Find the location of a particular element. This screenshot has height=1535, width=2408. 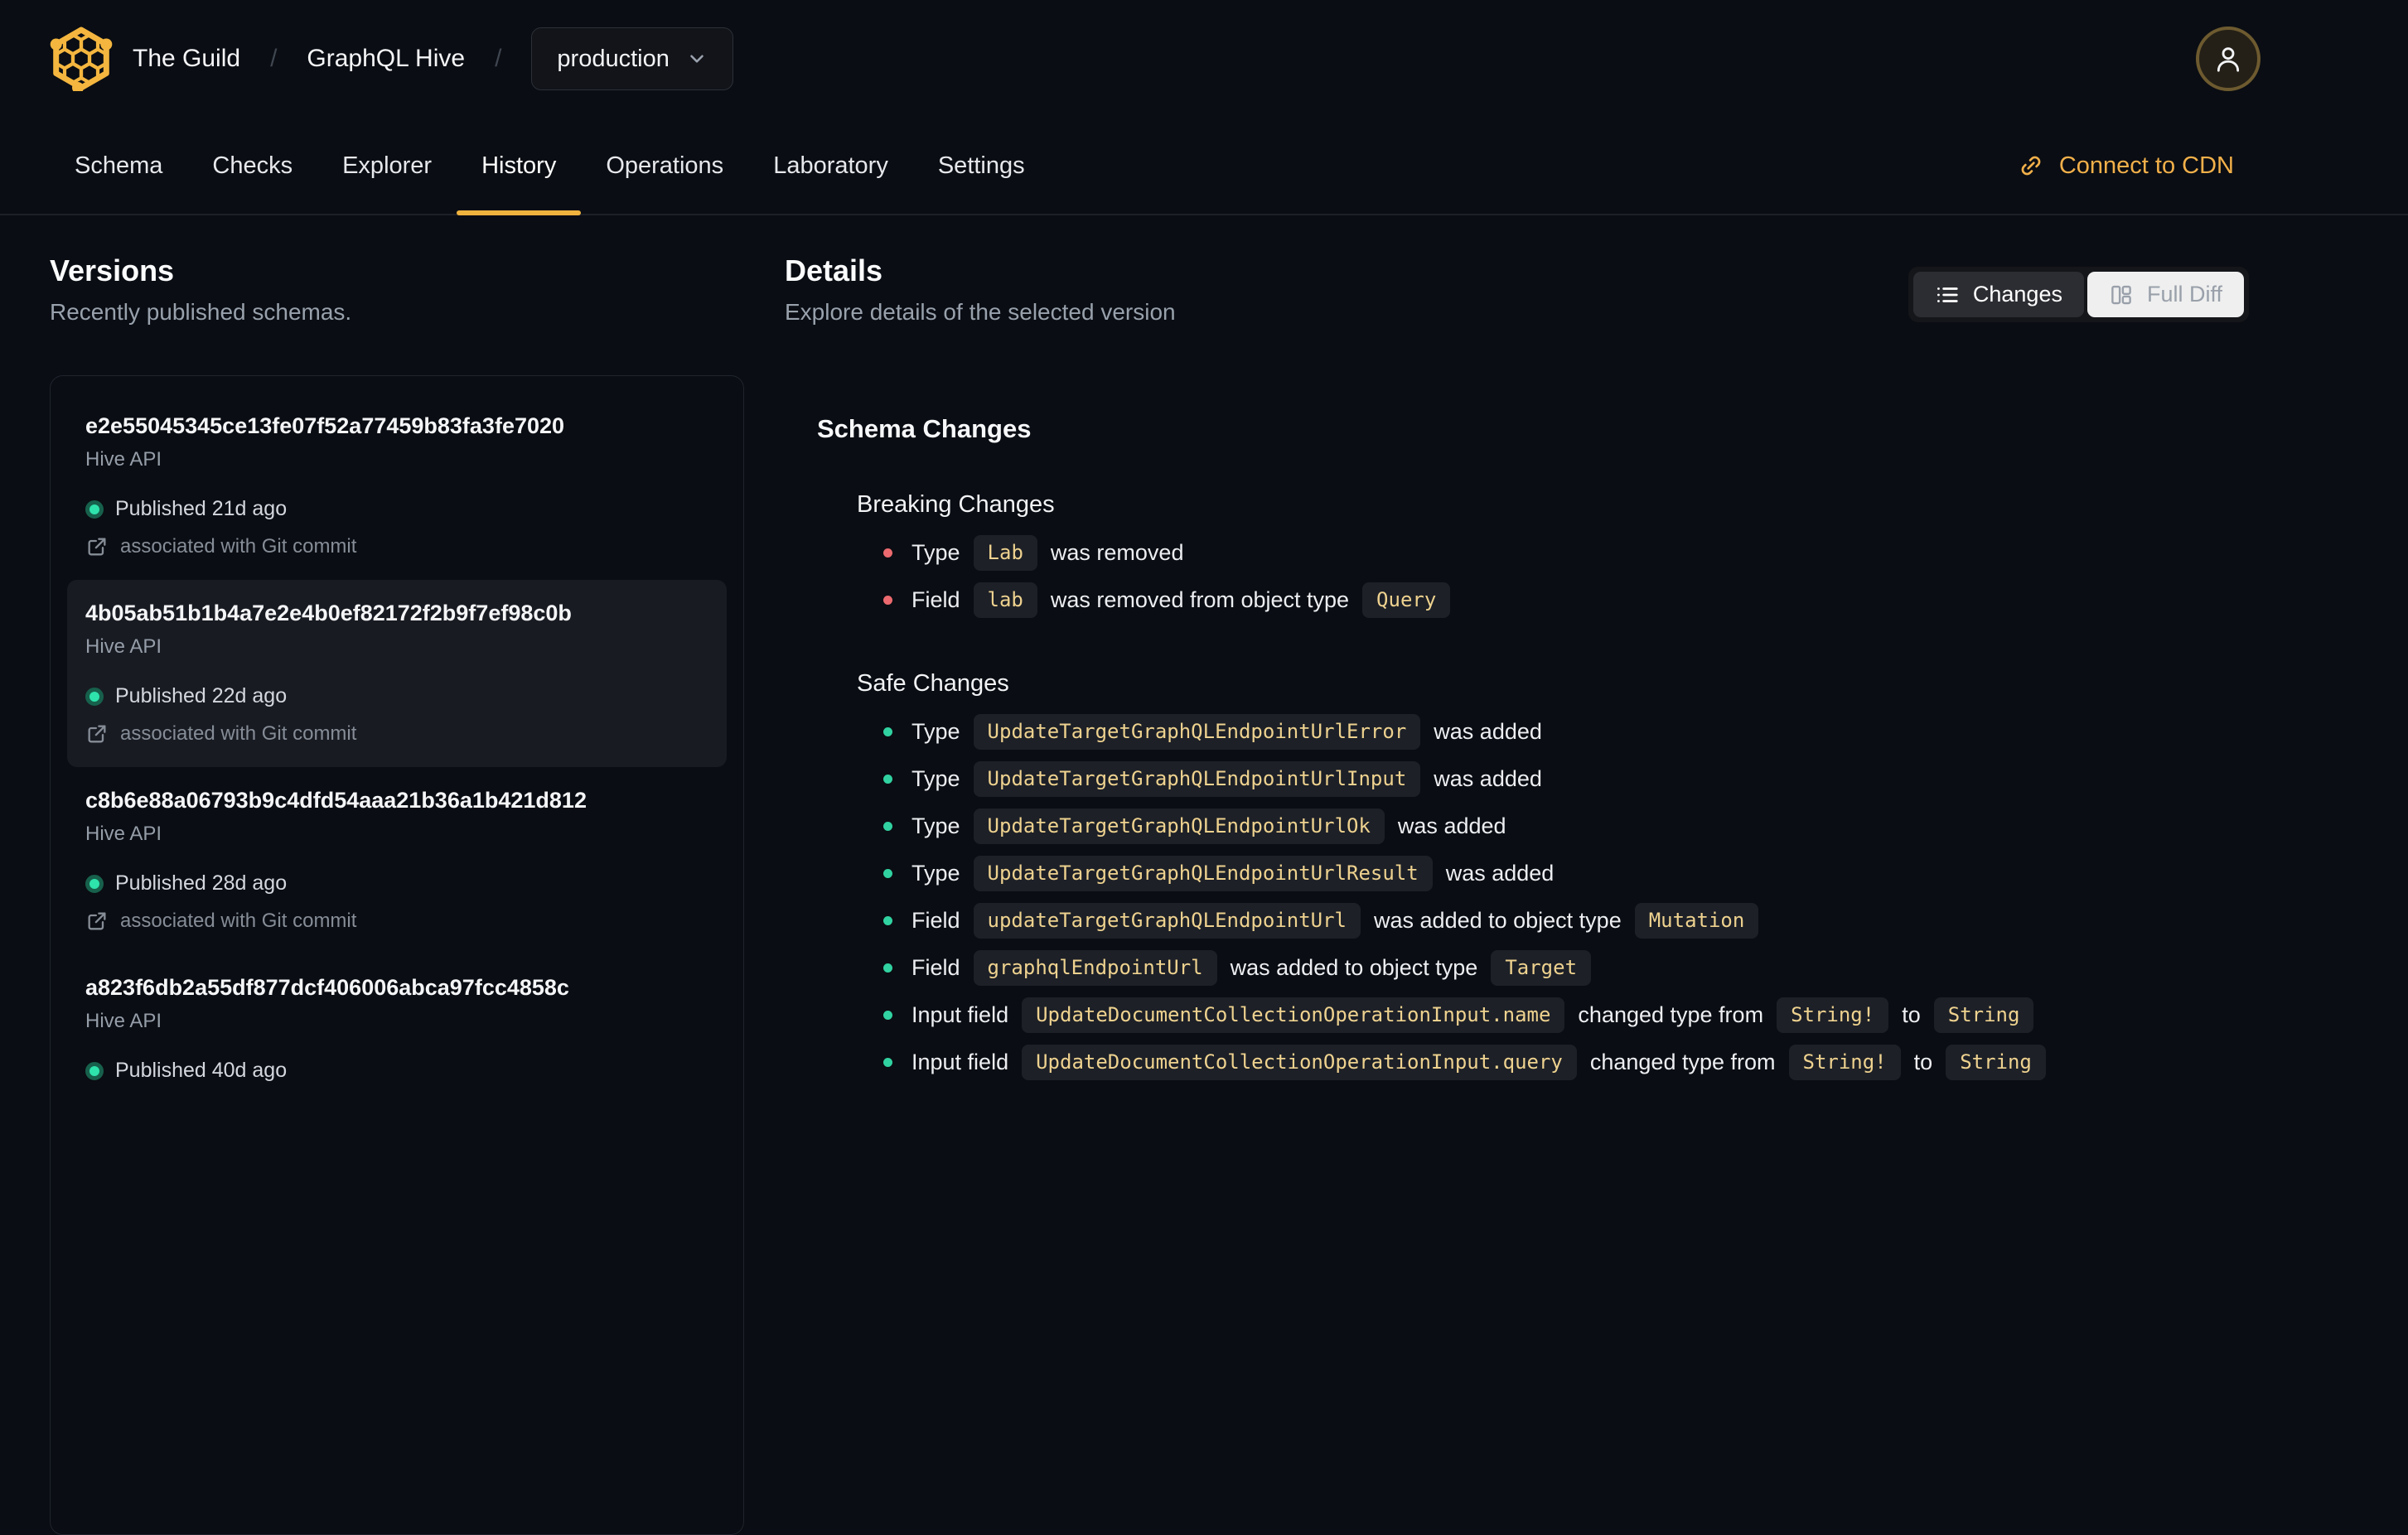

version-hash: c8b6e88a06793b9c4dfd54aaa21b36a1b421d812 is located at coordinates (336, 800).